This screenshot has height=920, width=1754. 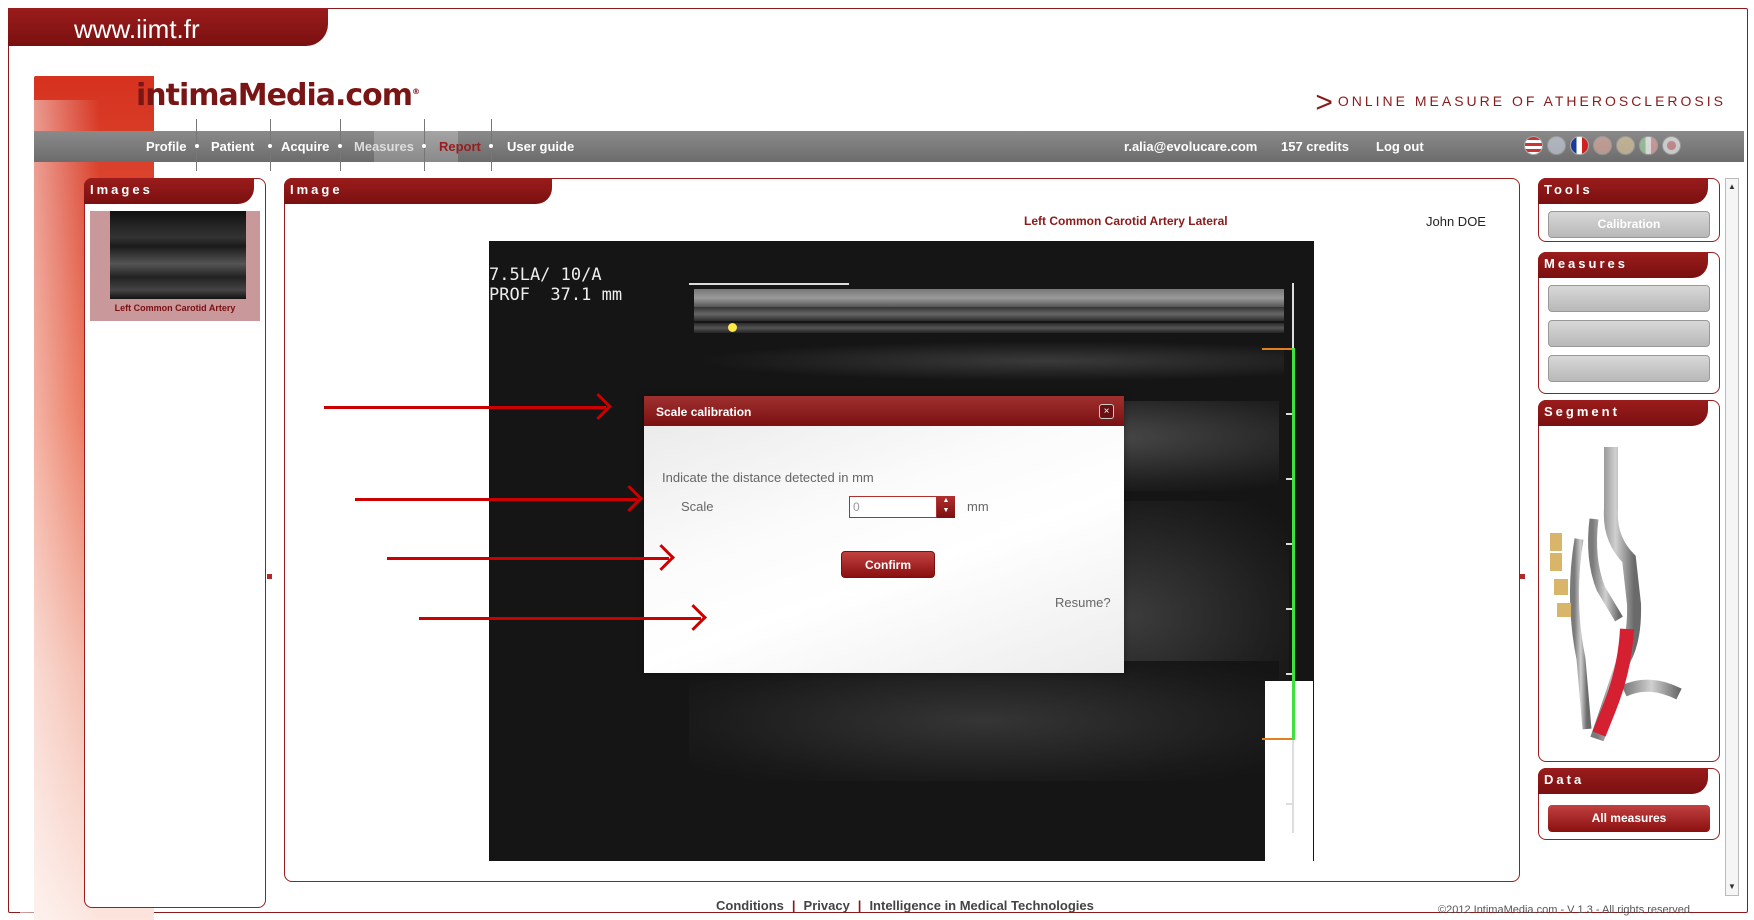 I want to click on nav-user-guide: User guide, so click(x=540, y=146).